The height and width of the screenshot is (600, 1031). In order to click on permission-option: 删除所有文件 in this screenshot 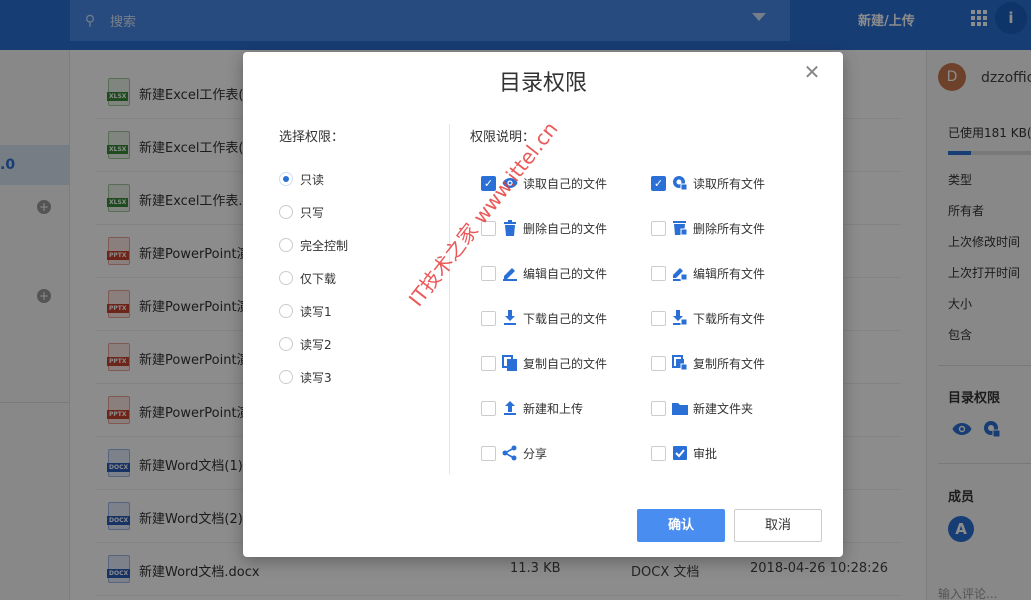, I will do `click(708, 228)`.